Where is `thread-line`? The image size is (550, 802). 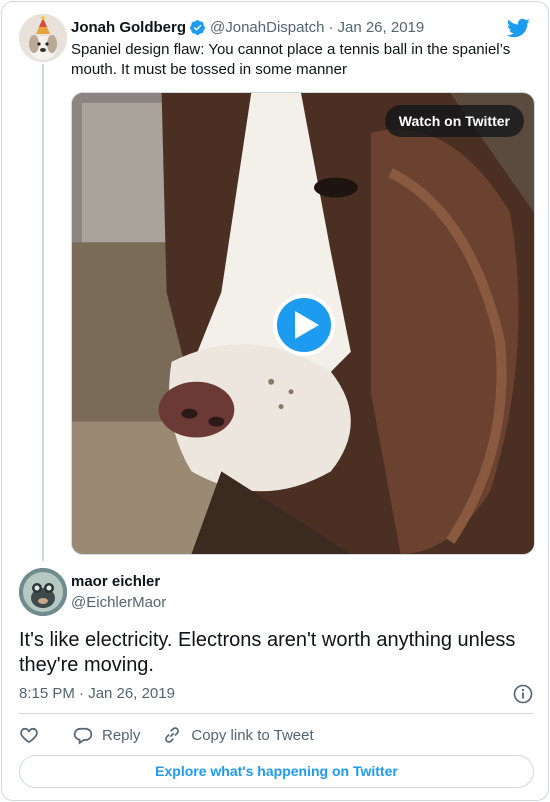
thread-line is located at coordinates (43, 312).